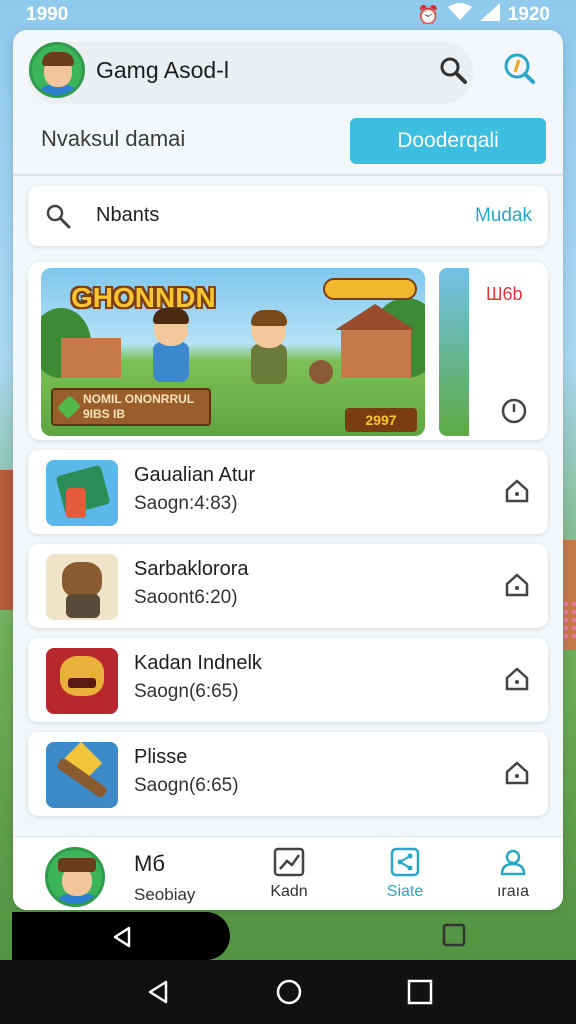  I want to click on search-field: Nbants Mudak, so click(288, 216).